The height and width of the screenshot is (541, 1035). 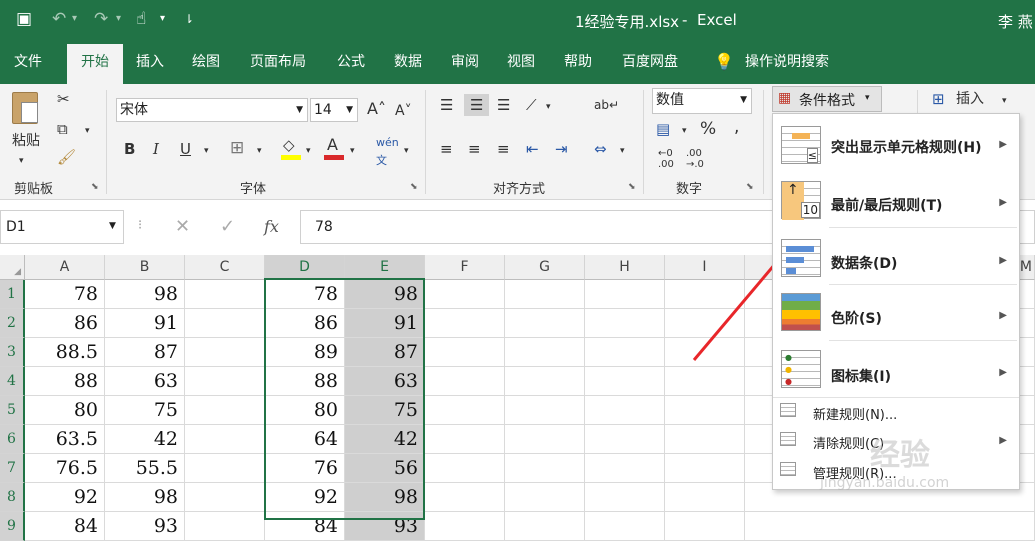 I want to click on font-color-dropdown-icon: ▾, so click(x=352, y=151).